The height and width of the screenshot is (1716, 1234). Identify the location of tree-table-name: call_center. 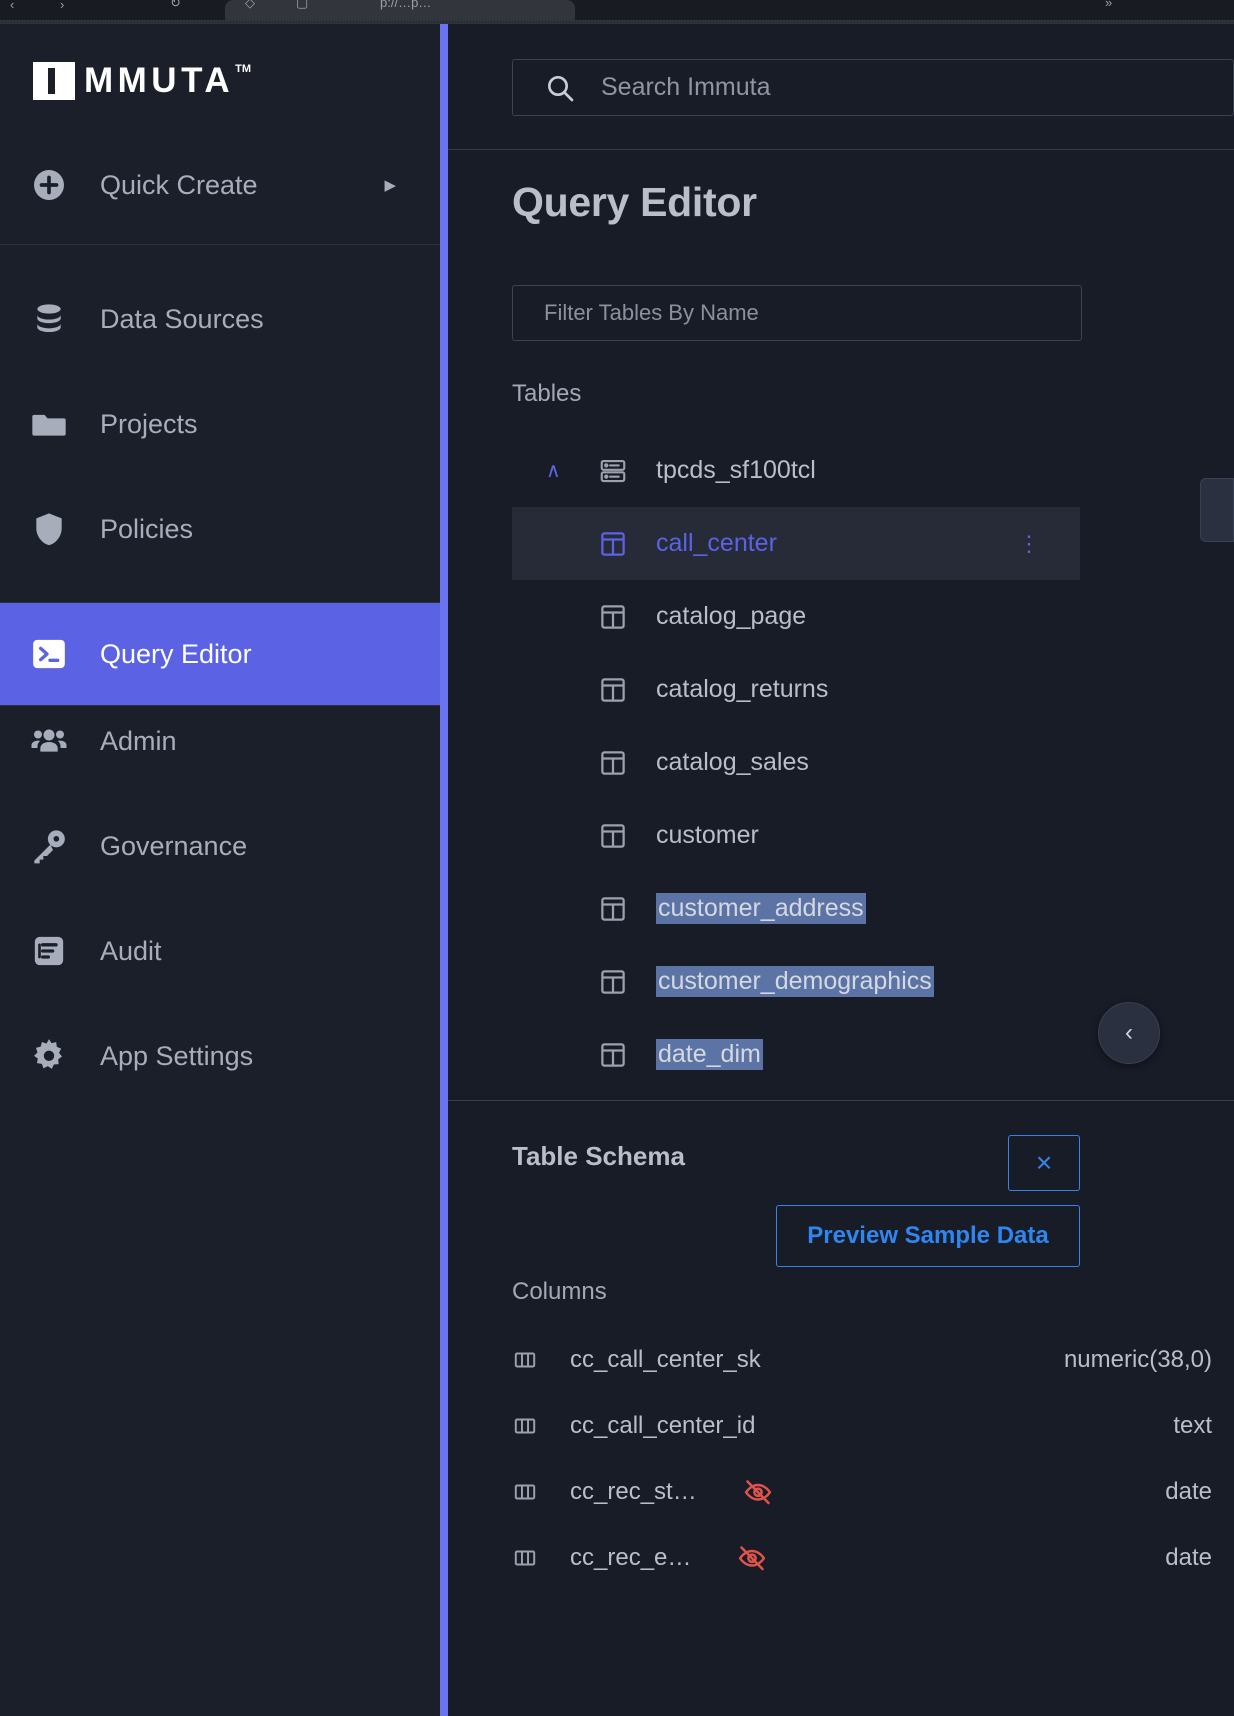
(716, 543).